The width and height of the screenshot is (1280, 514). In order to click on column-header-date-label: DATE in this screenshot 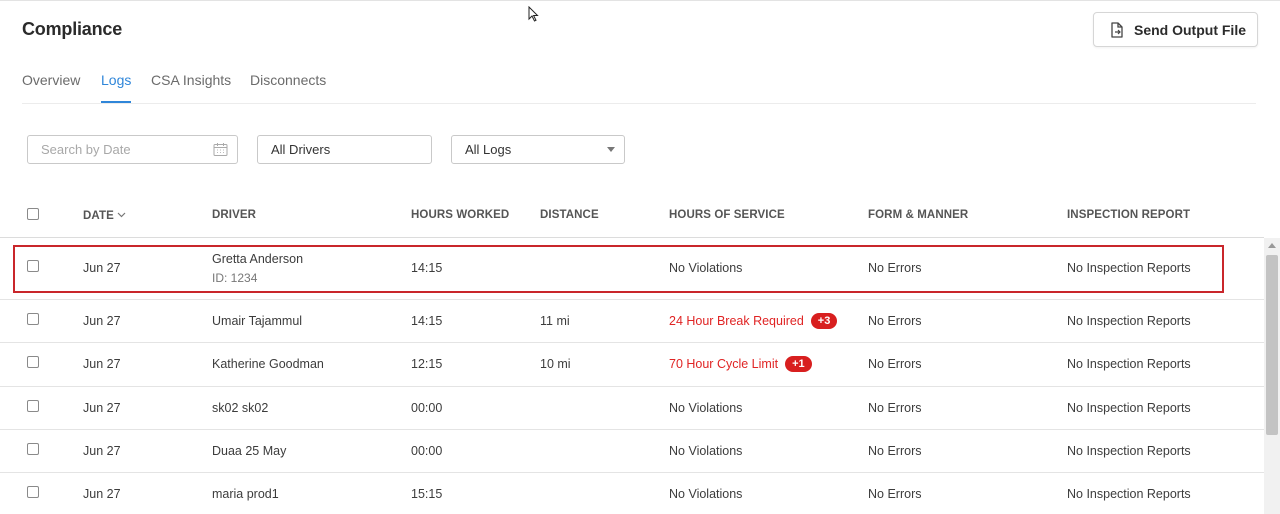, I will do `click(98, 216)`.